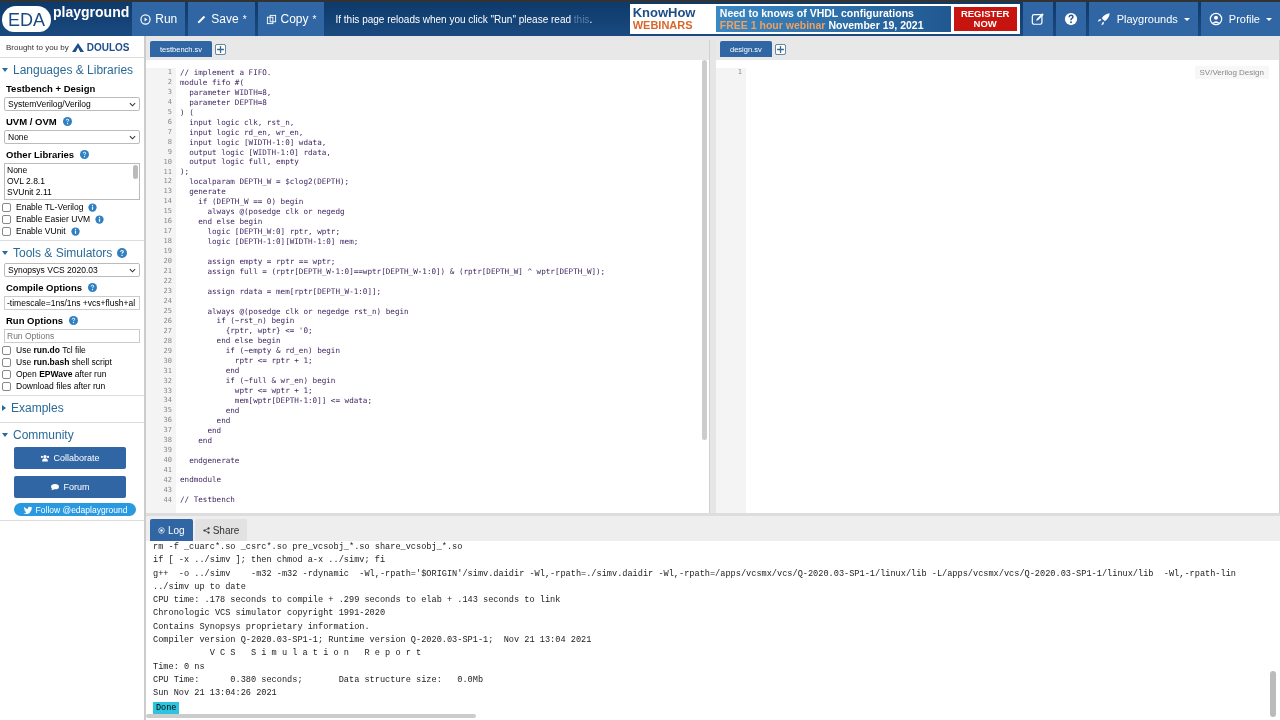 The image size is (1280, 720). I want to click on copy-icon, so click(271, 19).